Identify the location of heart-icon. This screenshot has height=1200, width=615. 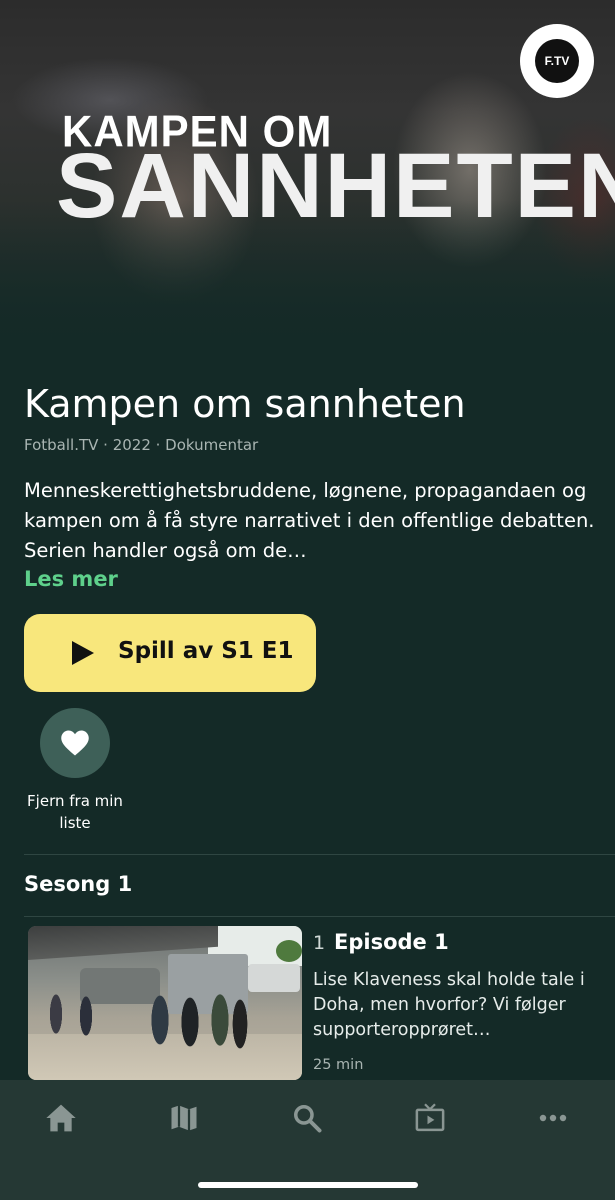
(75, 743).